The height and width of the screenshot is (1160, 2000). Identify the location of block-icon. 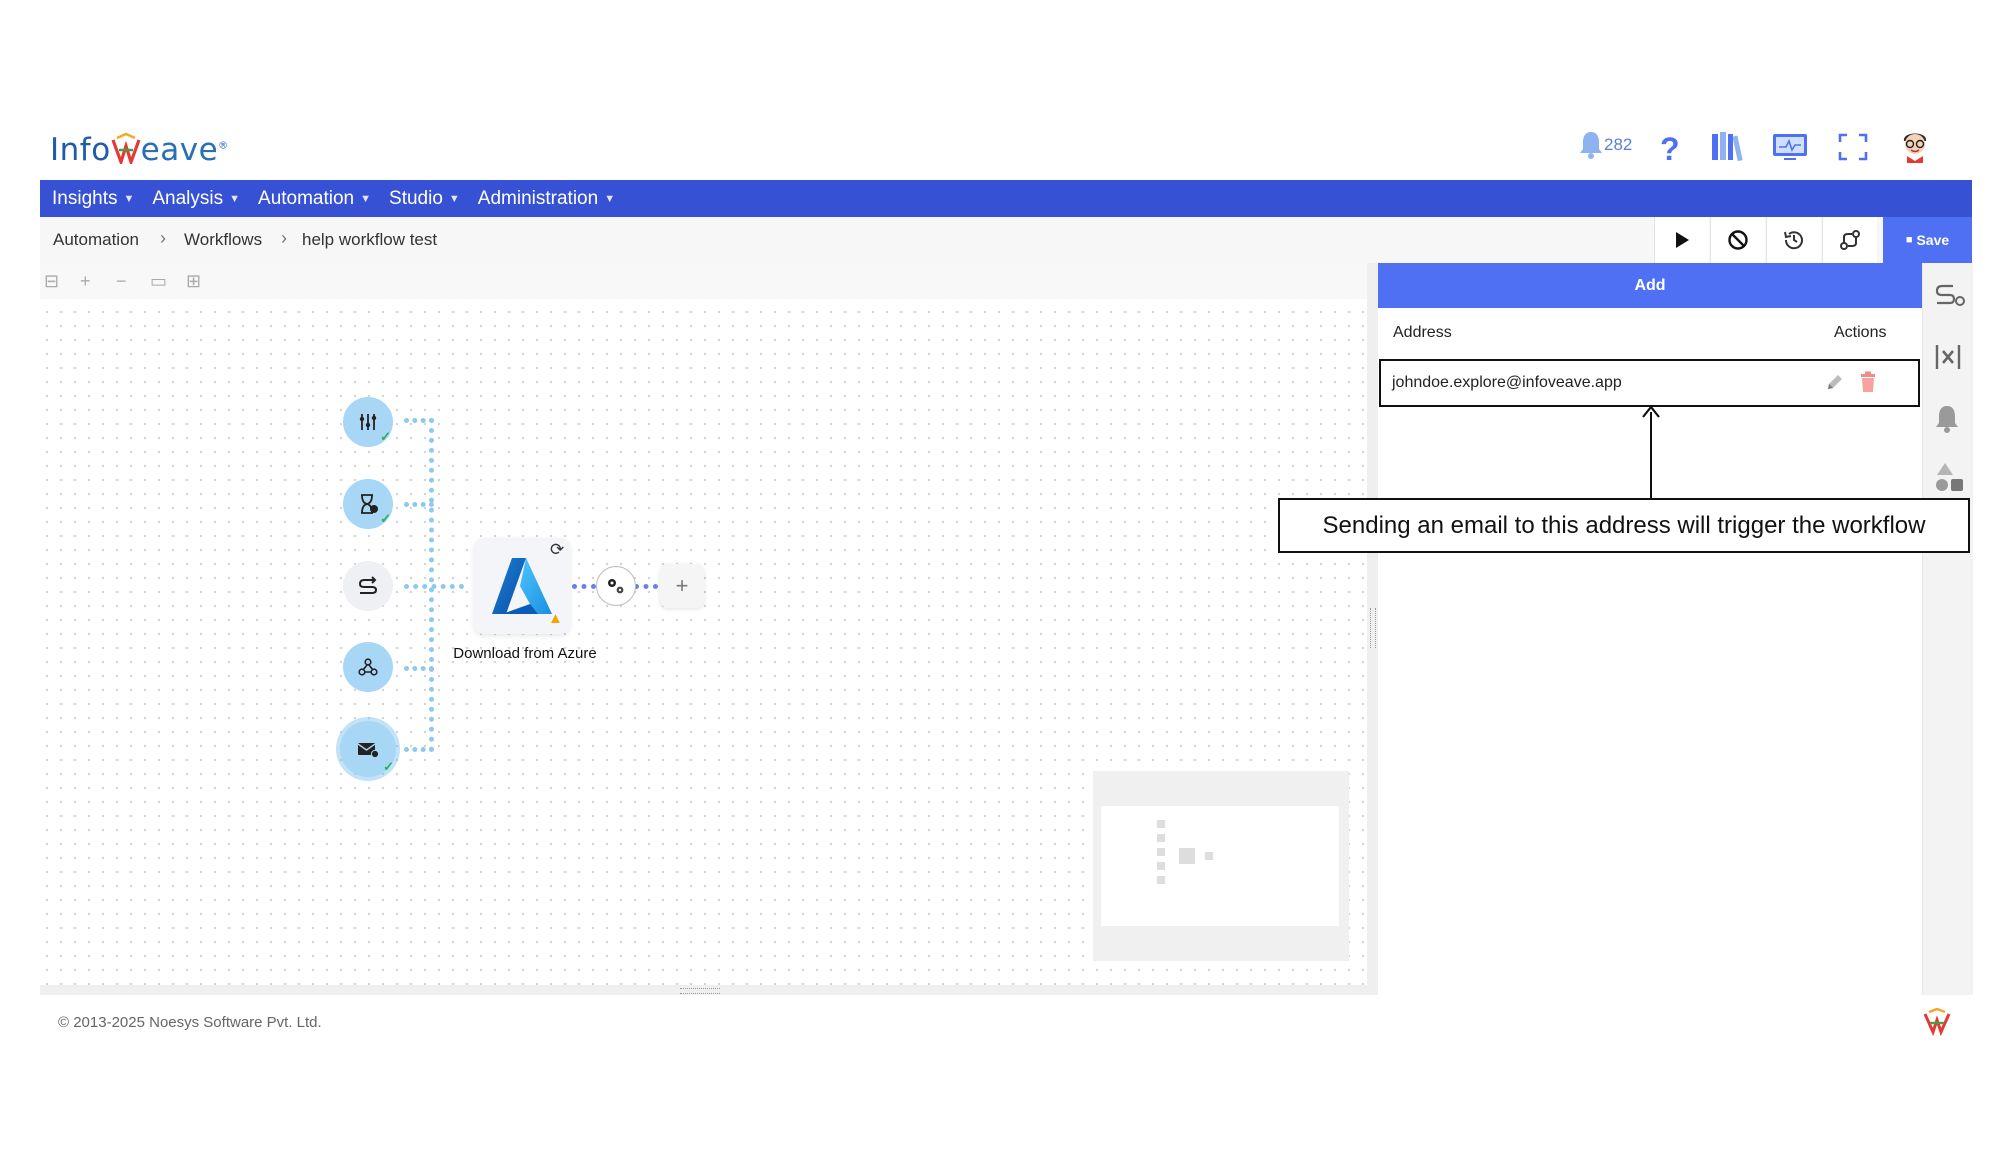
(1738, 240).